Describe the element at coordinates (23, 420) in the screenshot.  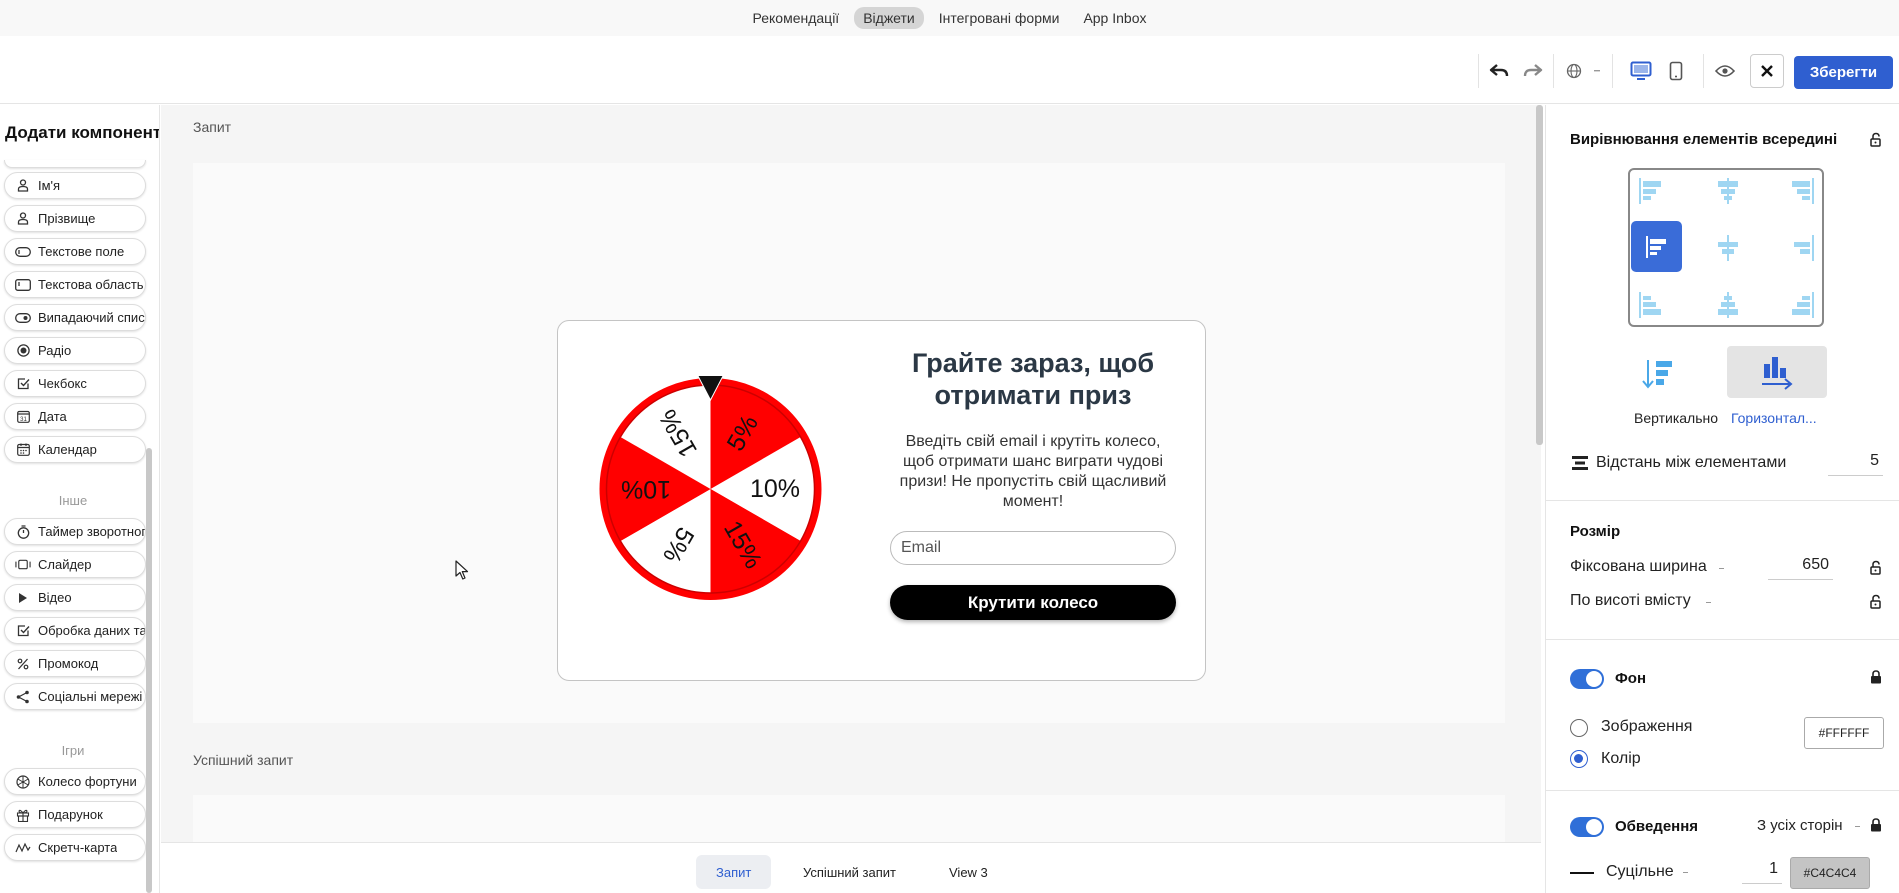
I see `svg-text: 31` at that location.